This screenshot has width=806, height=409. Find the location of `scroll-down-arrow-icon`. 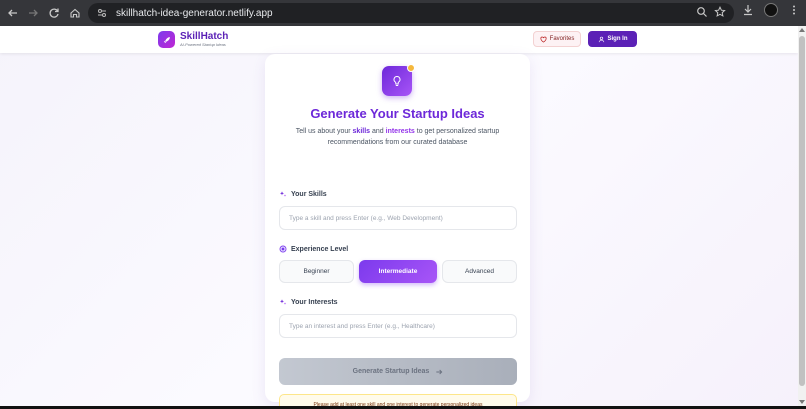

scroll-down-arrow-icon is located at coordinates (802, 402).